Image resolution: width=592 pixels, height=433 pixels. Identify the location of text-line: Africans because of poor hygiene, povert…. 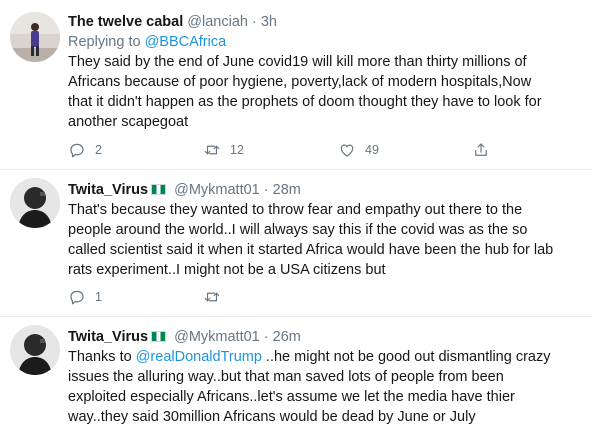
(300, 82).